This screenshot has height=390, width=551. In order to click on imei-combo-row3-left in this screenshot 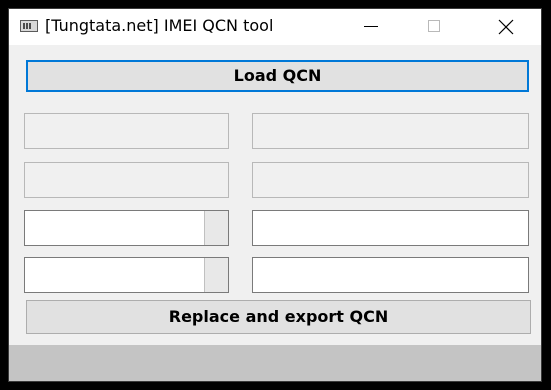, I will do `click(126, 228)`.